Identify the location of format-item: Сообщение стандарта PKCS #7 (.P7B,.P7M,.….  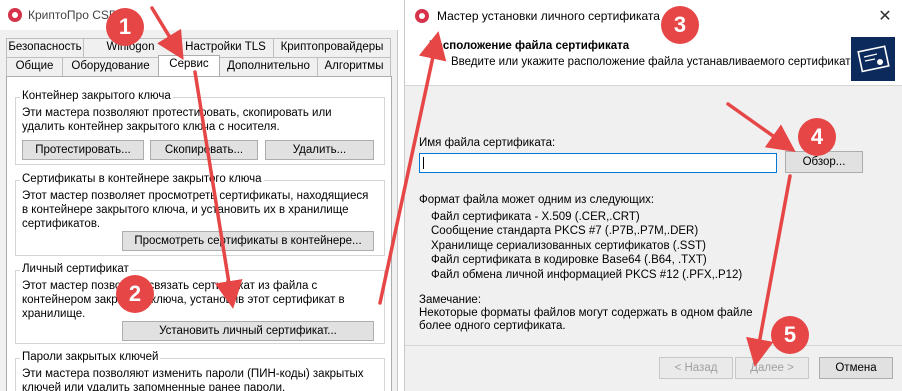
(565, 231).